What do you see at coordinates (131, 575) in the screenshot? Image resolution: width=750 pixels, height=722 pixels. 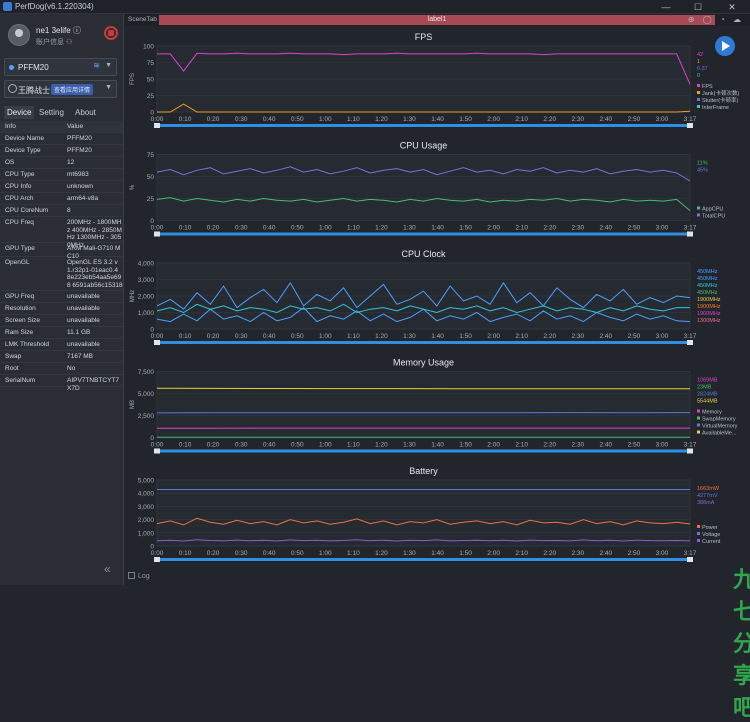 I see `log-checkbox` at bounding box center [131, 575].